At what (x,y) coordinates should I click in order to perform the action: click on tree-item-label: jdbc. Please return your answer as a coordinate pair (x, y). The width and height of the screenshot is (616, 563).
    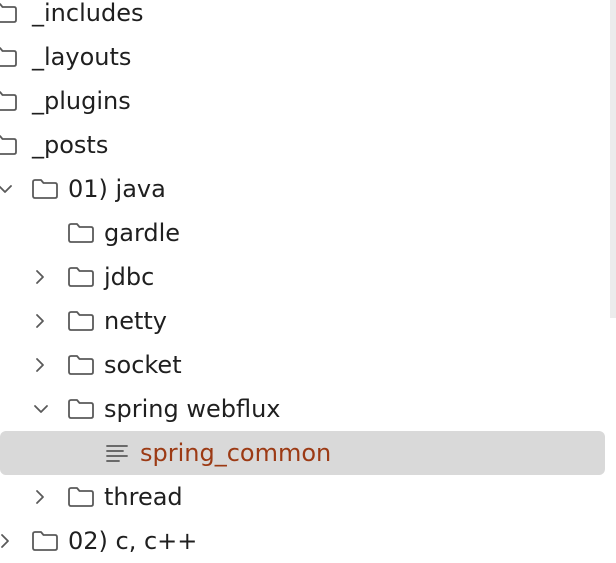
    Looking at the image, I should click on (129, 277).